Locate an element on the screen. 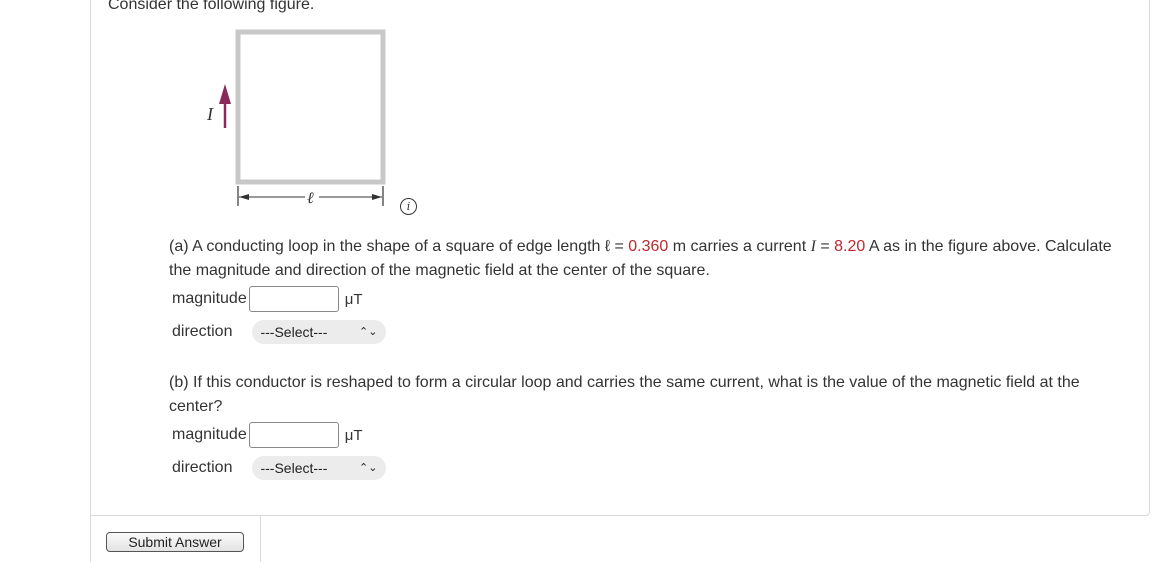 This screenshot has width=1170, height=562. part-a-magnitude-input is located at coordinates (293, 299).